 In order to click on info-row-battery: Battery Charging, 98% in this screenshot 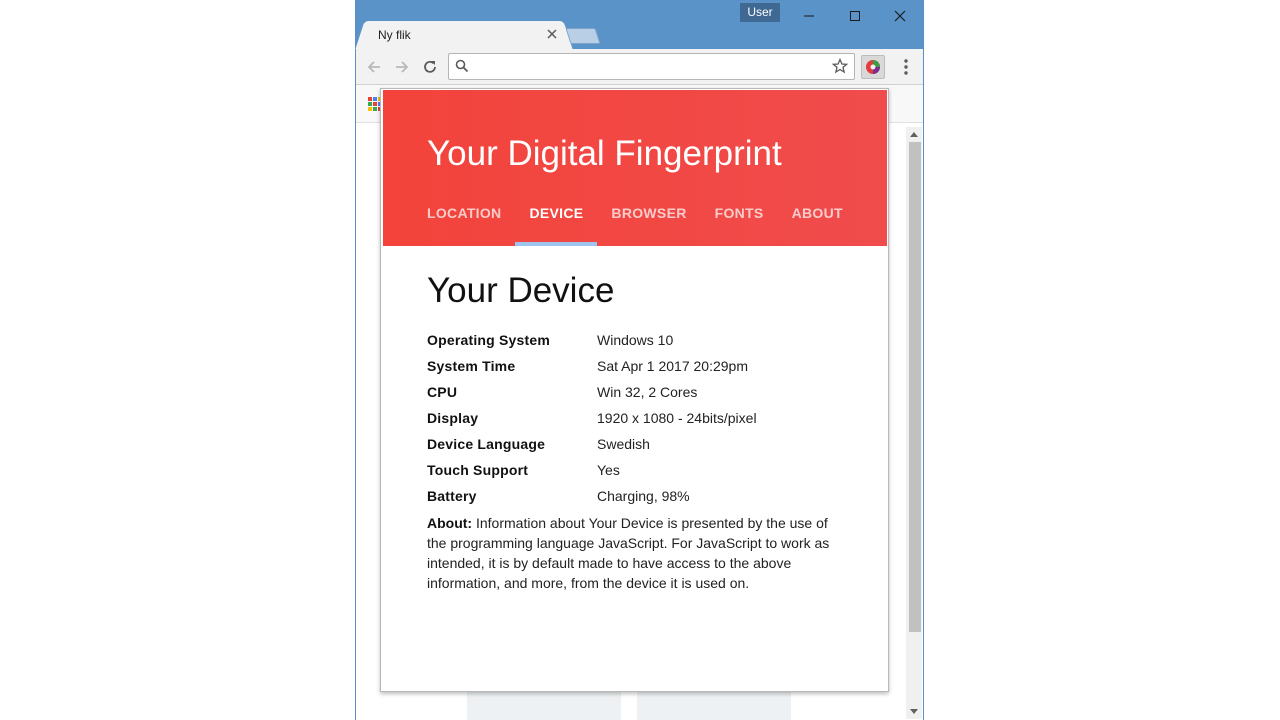, I will do `click(637, 496)`.